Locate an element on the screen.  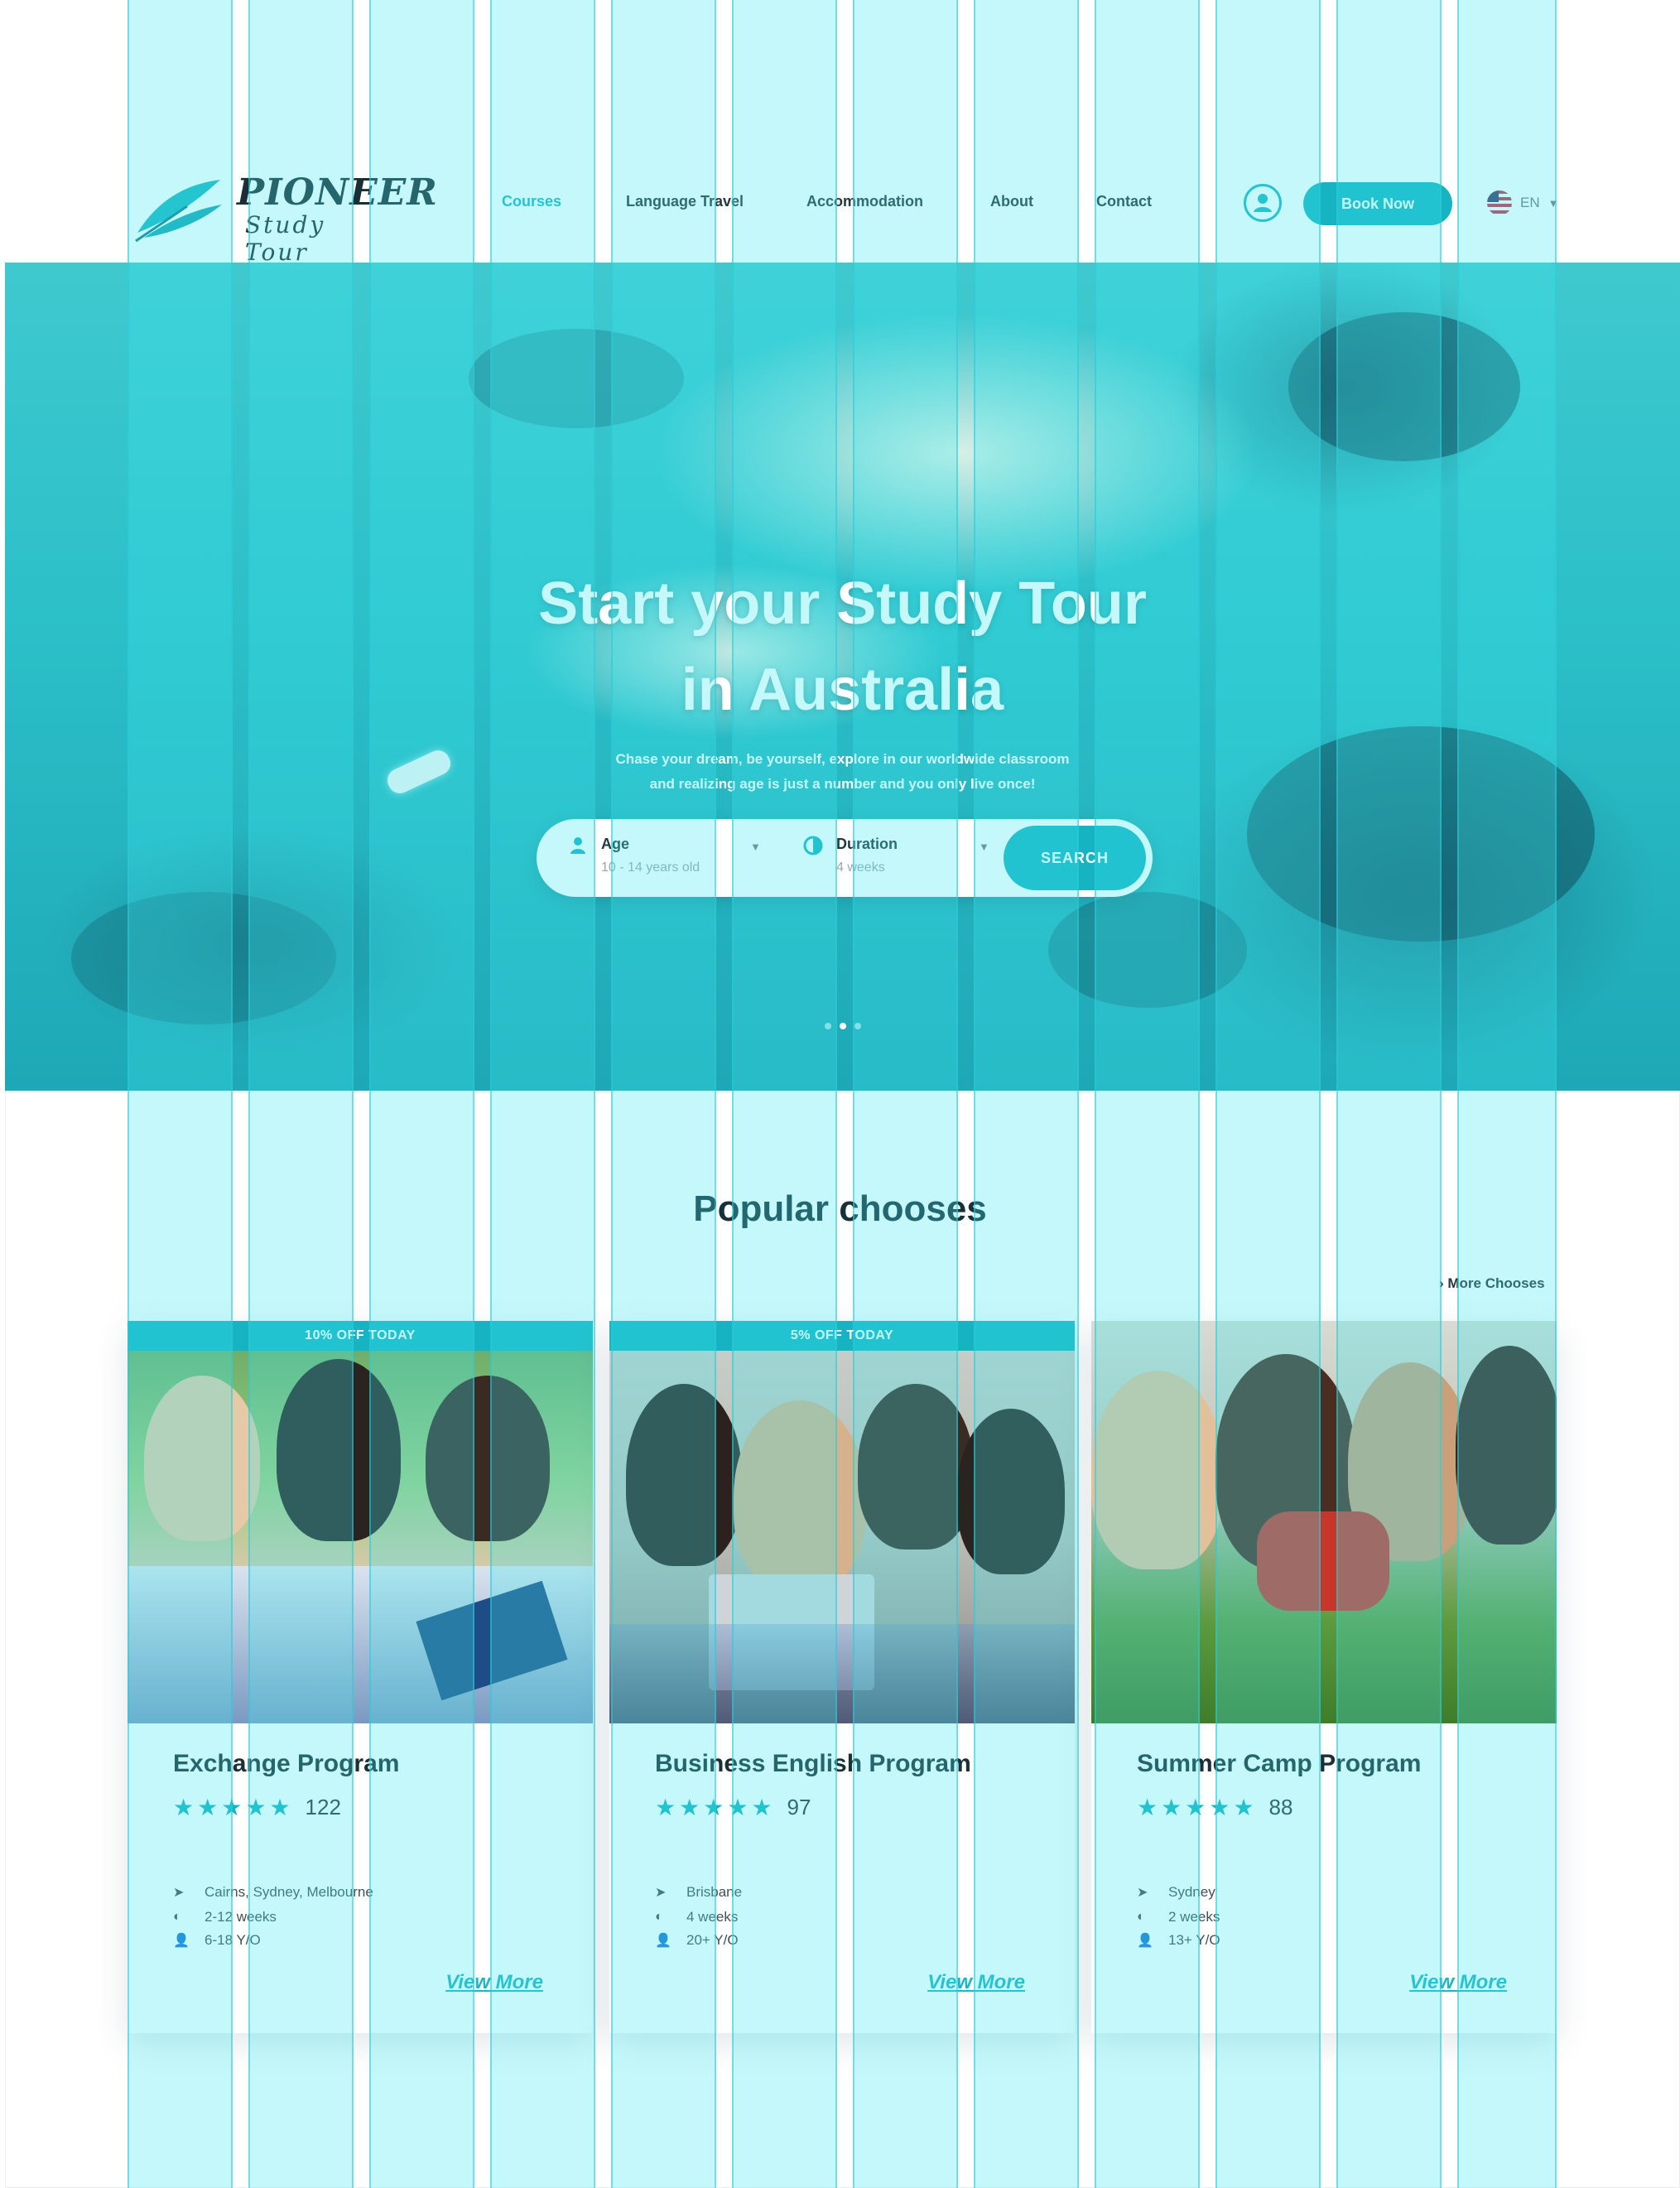
meta-age: 👤 13+ Y/O is located at coordinates (1178, 1940).